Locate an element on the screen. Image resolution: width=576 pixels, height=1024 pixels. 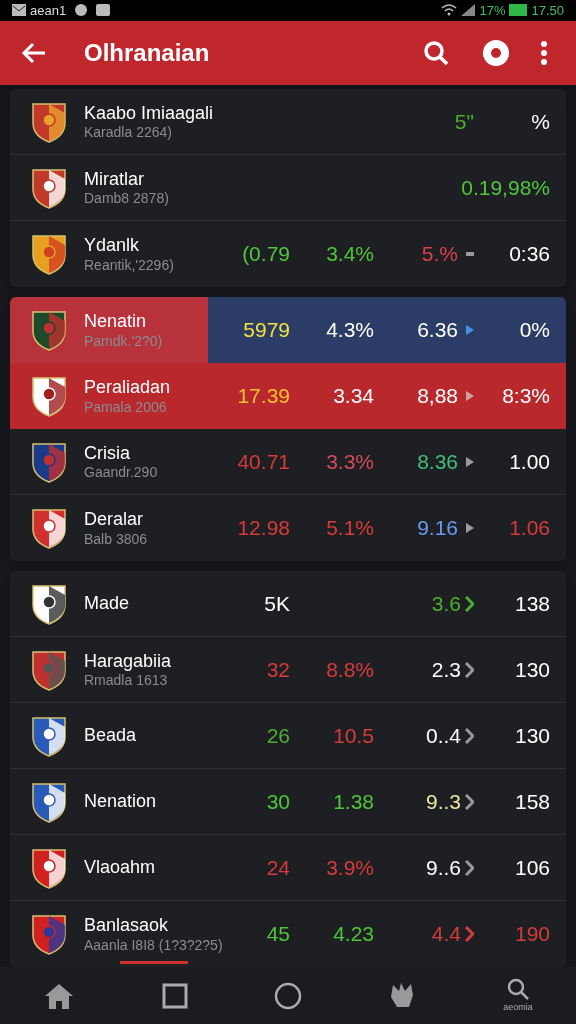
battery-icon is located at coordinates (518, 10).